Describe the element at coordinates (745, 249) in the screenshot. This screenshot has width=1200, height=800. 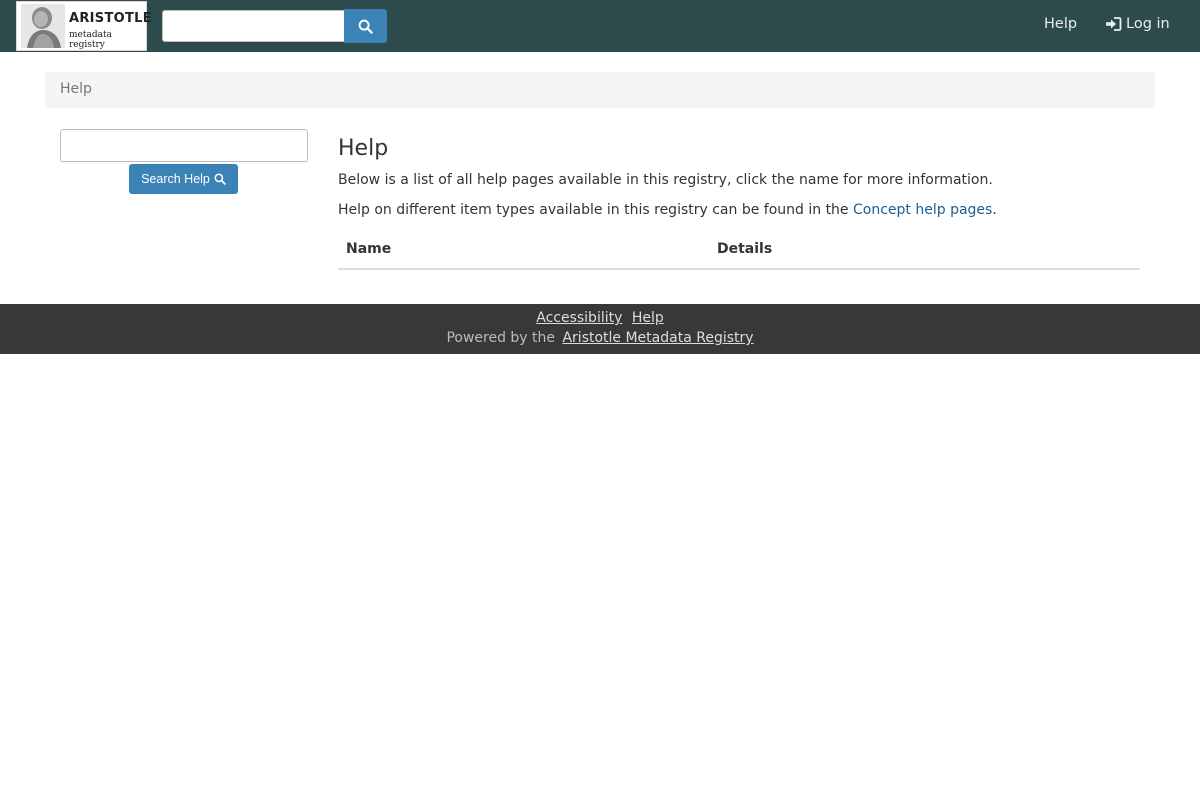
I see `column-header-details: Details` at that location.